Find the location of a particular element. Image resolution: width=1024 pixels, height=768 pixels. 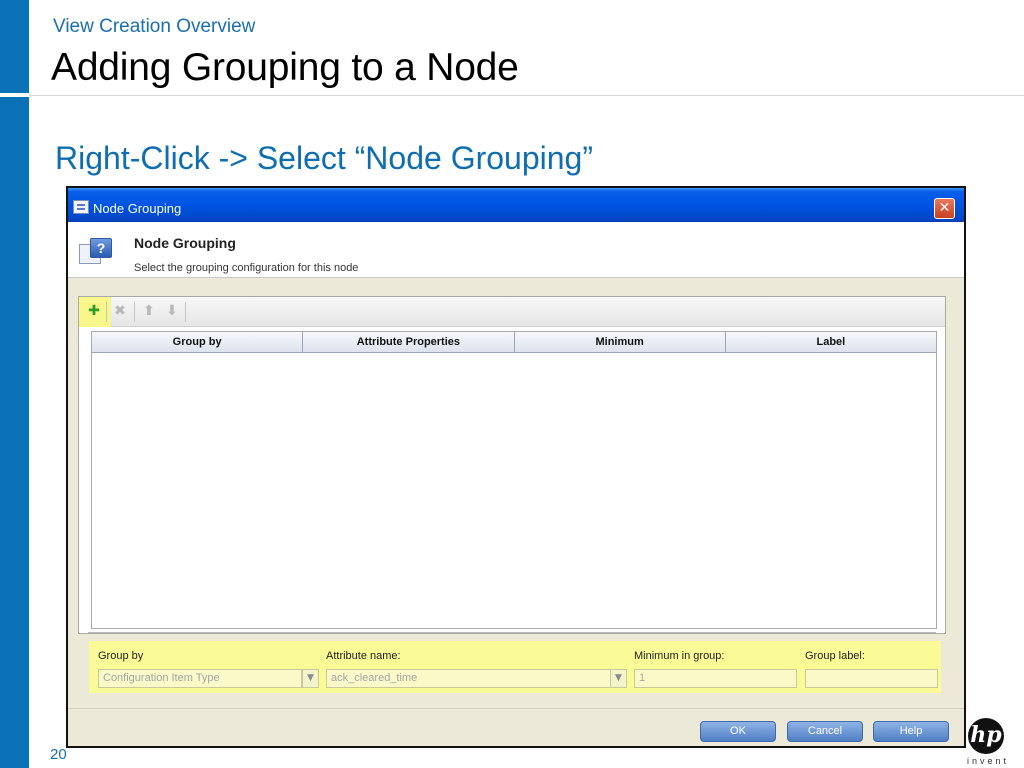

group-by-label: Group by is located at coordinates (121, 656).